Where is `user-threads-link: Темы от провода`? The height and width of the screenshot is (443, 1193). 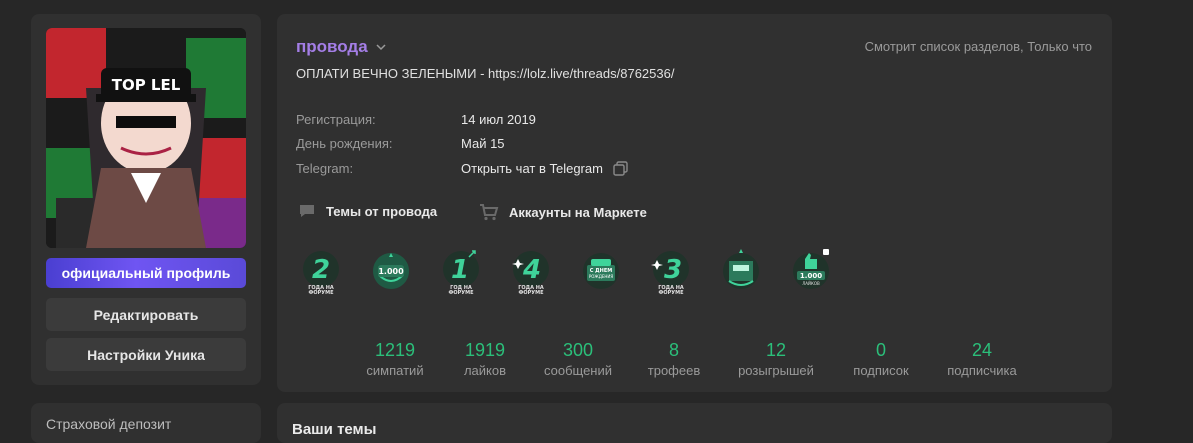
user-threads-link: Темы от провода is located at coordinates (367, 211).